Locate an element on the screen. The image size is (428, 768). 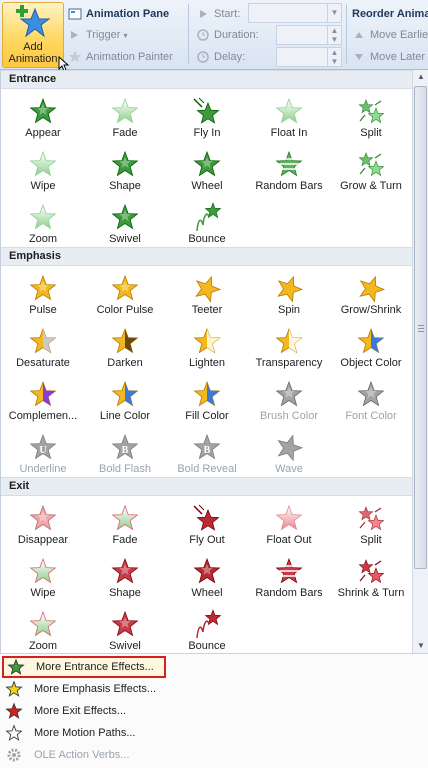
exit-effect-disappear: Disappear is located at coordinates (43, 524).